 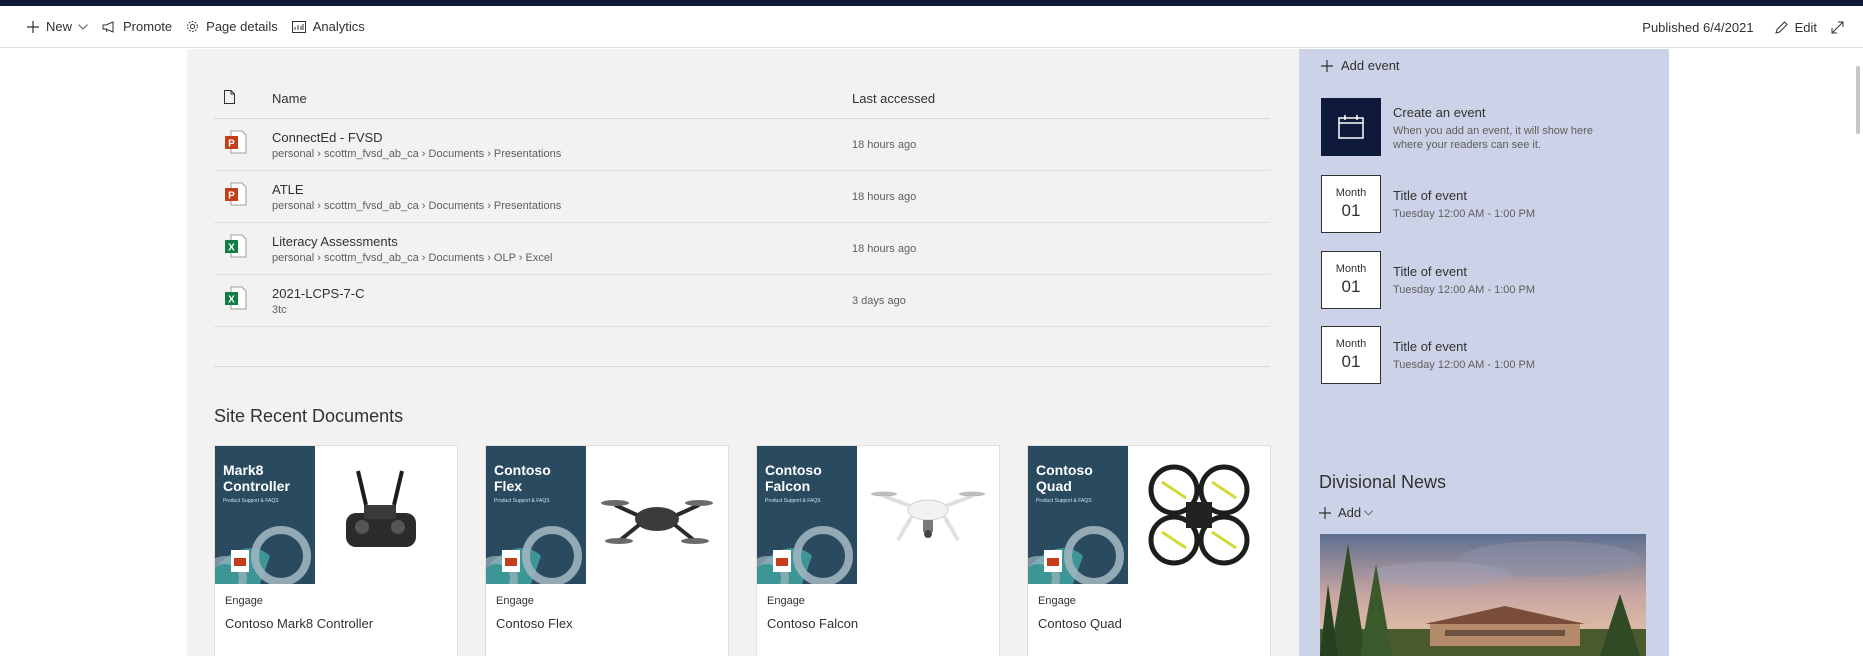 What do you see at coordinates (607, 515) in the screenshot?
I see `card-thumbnail: Contoso Flex Product Support & FAQS` at bounding box center [607, 515].